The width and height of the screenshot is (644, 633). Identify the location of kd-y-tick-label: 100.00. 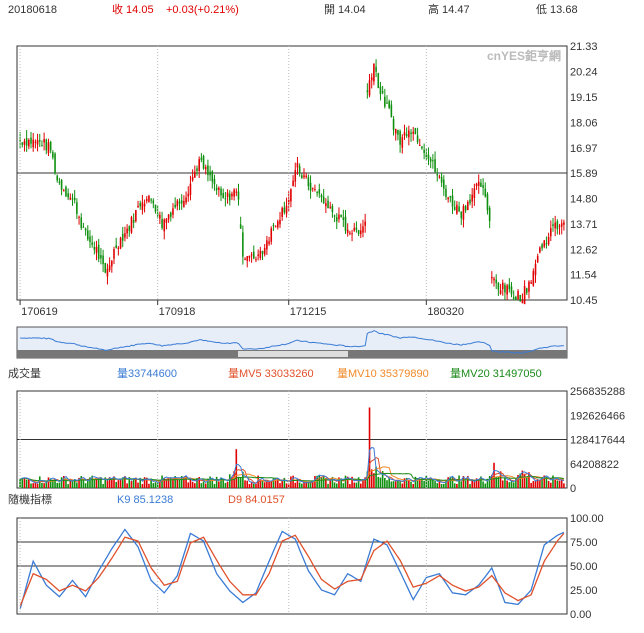
(587, 519).